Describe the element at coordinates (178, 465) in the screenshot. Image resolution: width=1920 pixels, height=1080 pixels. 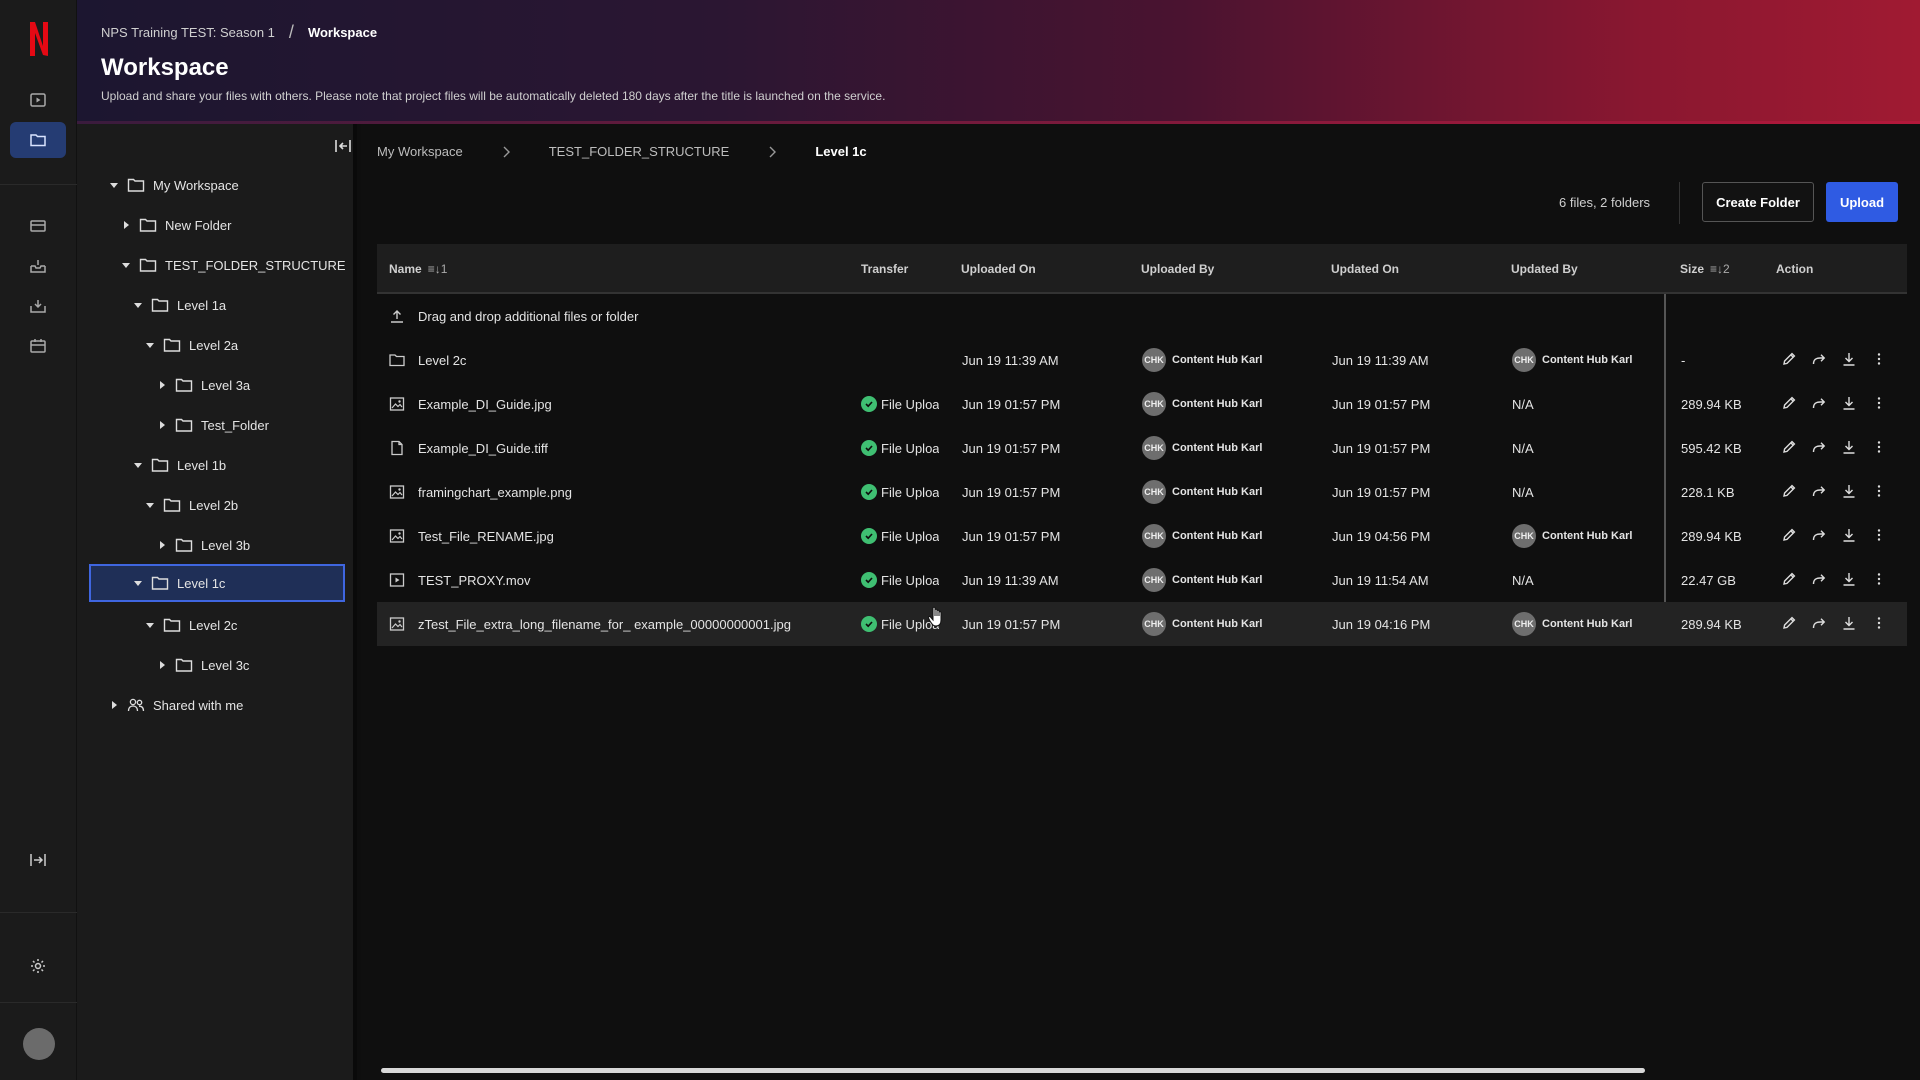
I see `tree-item: Level 1b` at that location.